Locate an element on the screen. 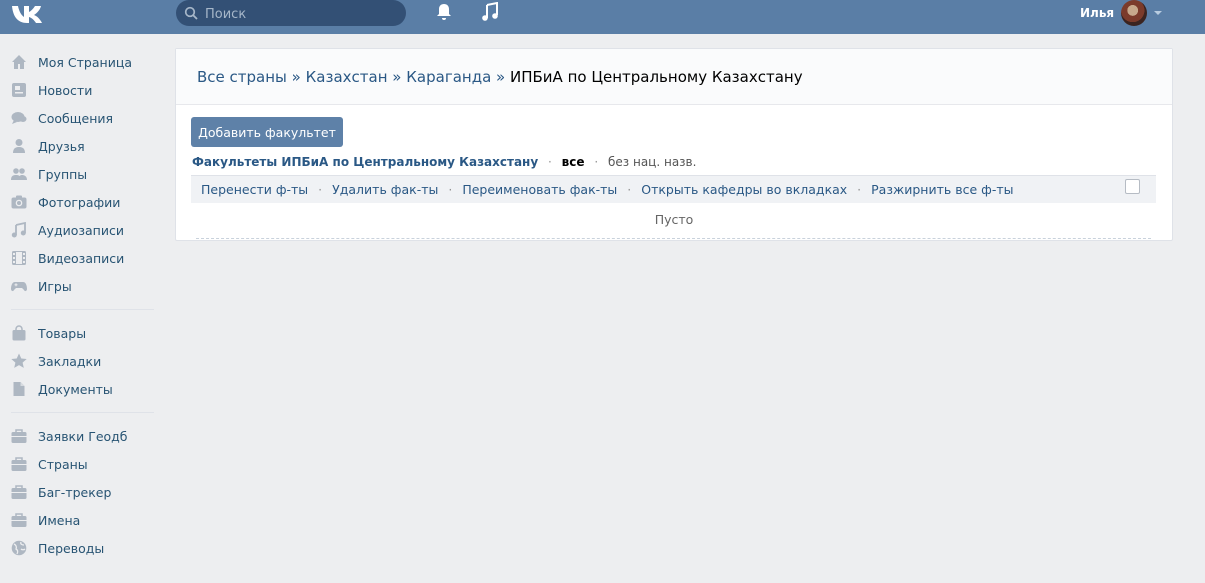 The image size is (1205, 583). breadcrumb-current: ИПБиА по Центральному Казахстану is located at coordinates (656, 77).